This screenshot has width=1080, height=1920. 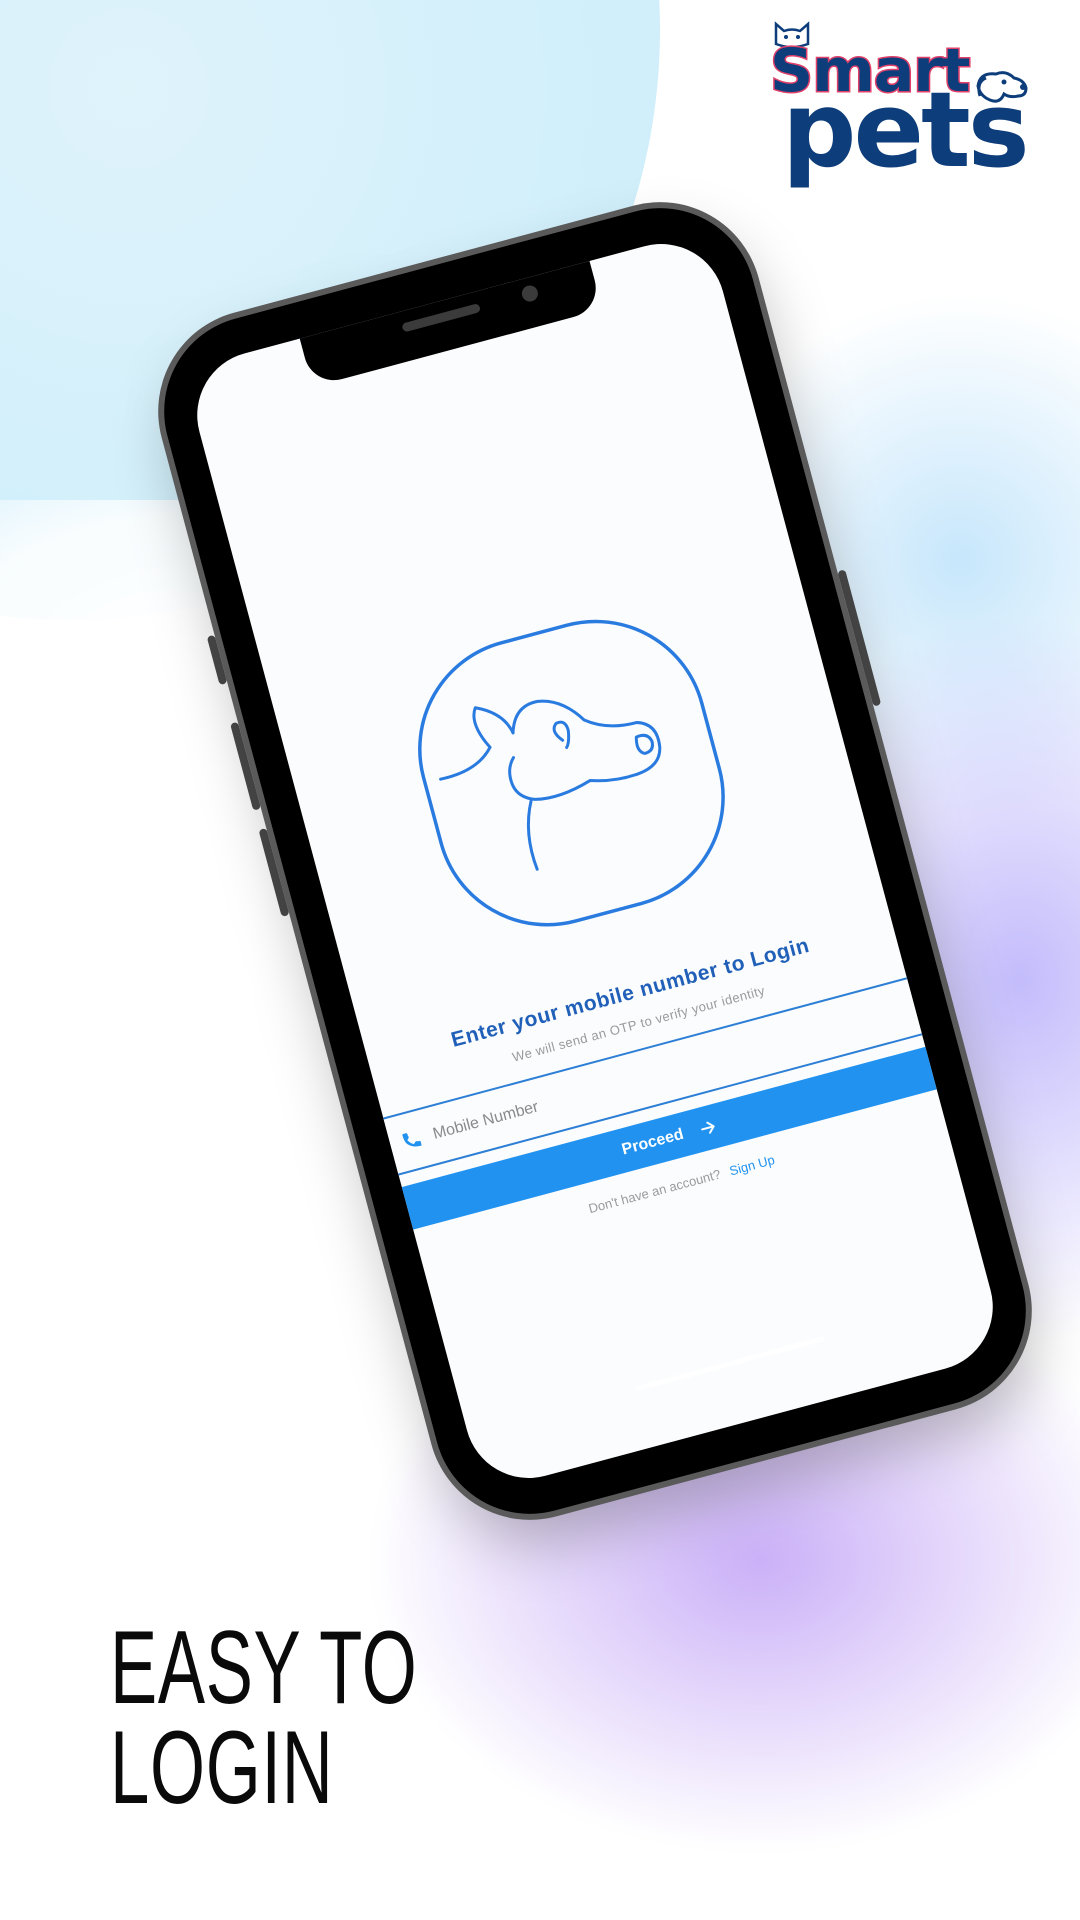 What do you see at coordinates (1002, 87) in the screenshot?
I see `dog-icon` at bounding box center [1002, 87].